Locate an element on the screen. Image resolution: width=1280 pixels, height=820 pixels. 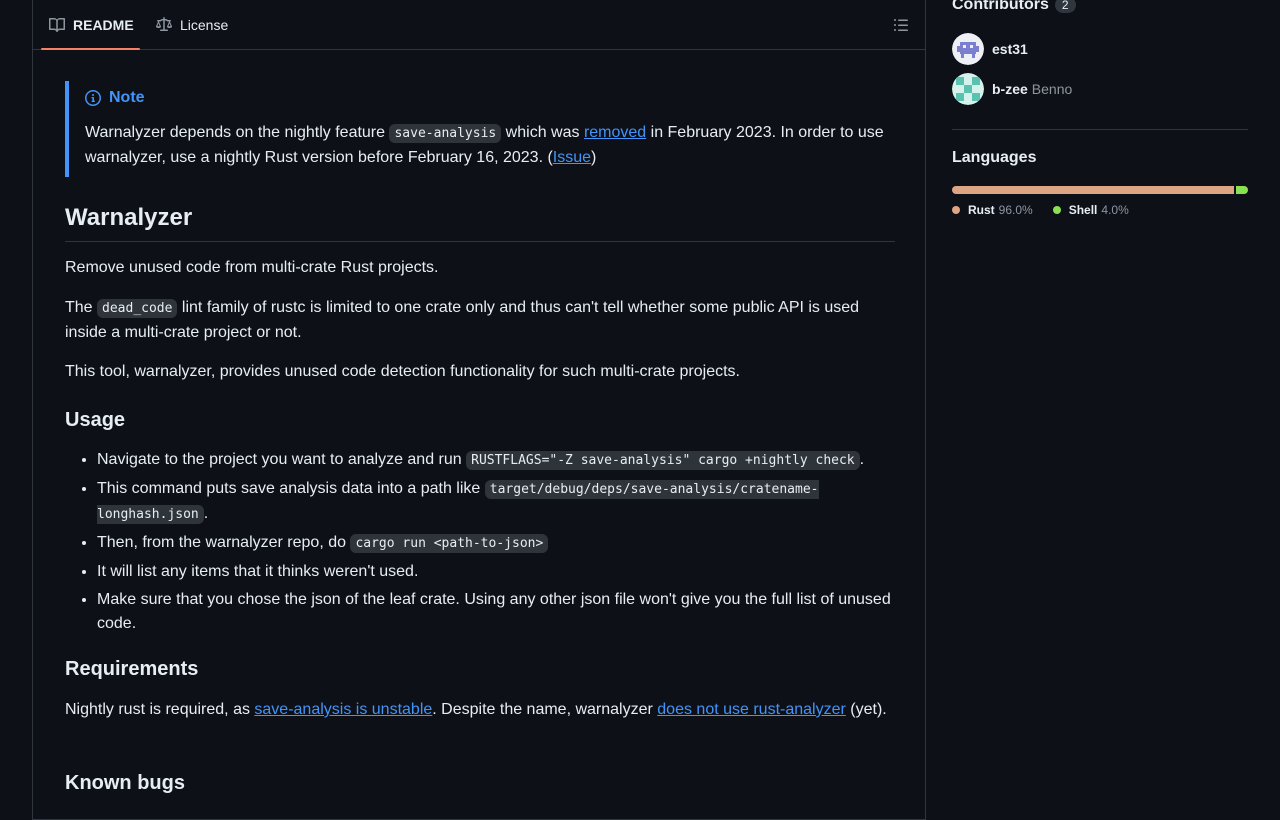
info-icon is located at coordinates (93, 98).